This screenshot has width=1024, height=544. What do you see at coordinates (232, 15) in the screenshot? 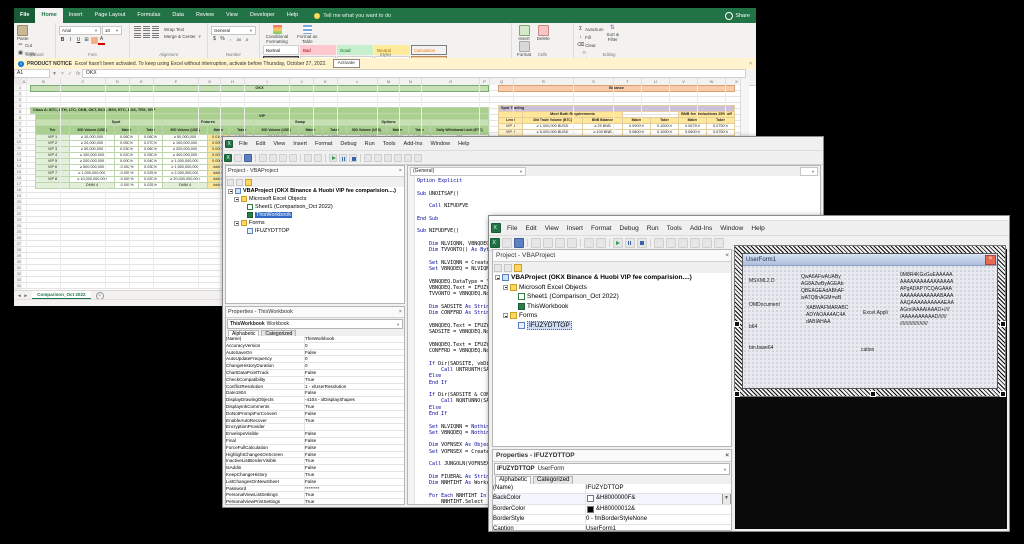
I see `ribbon-tab-view: View` at bounding box center [232, 15].